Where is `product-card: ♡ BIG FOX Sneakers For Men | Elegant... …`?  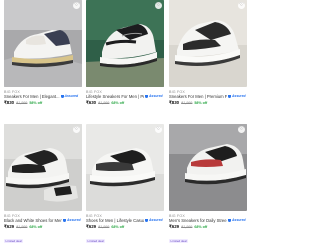
product-card: ♡ BIG FOX Sneakers For Men | Elegant... … is located at coordinates (43, 52).